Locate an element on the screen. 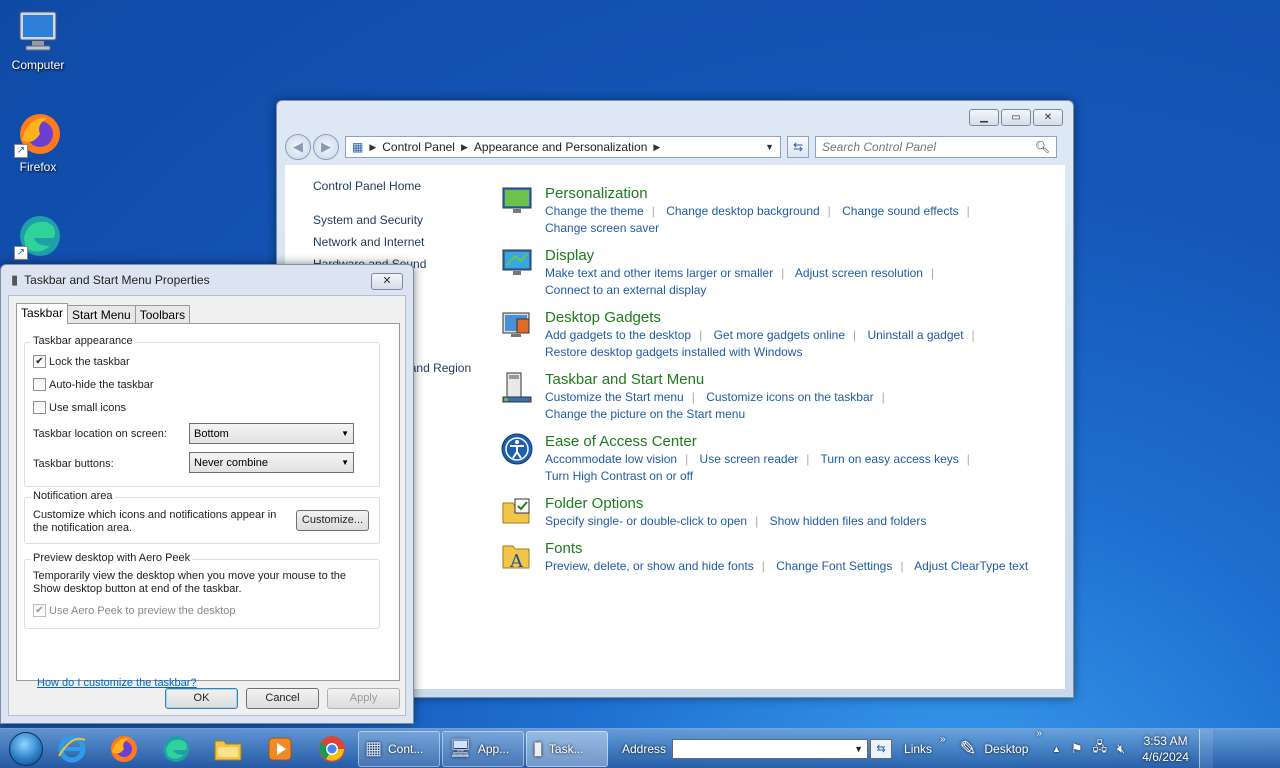 The image size is (1280, 768). category-title: Display is located at coordinates (743, 255).